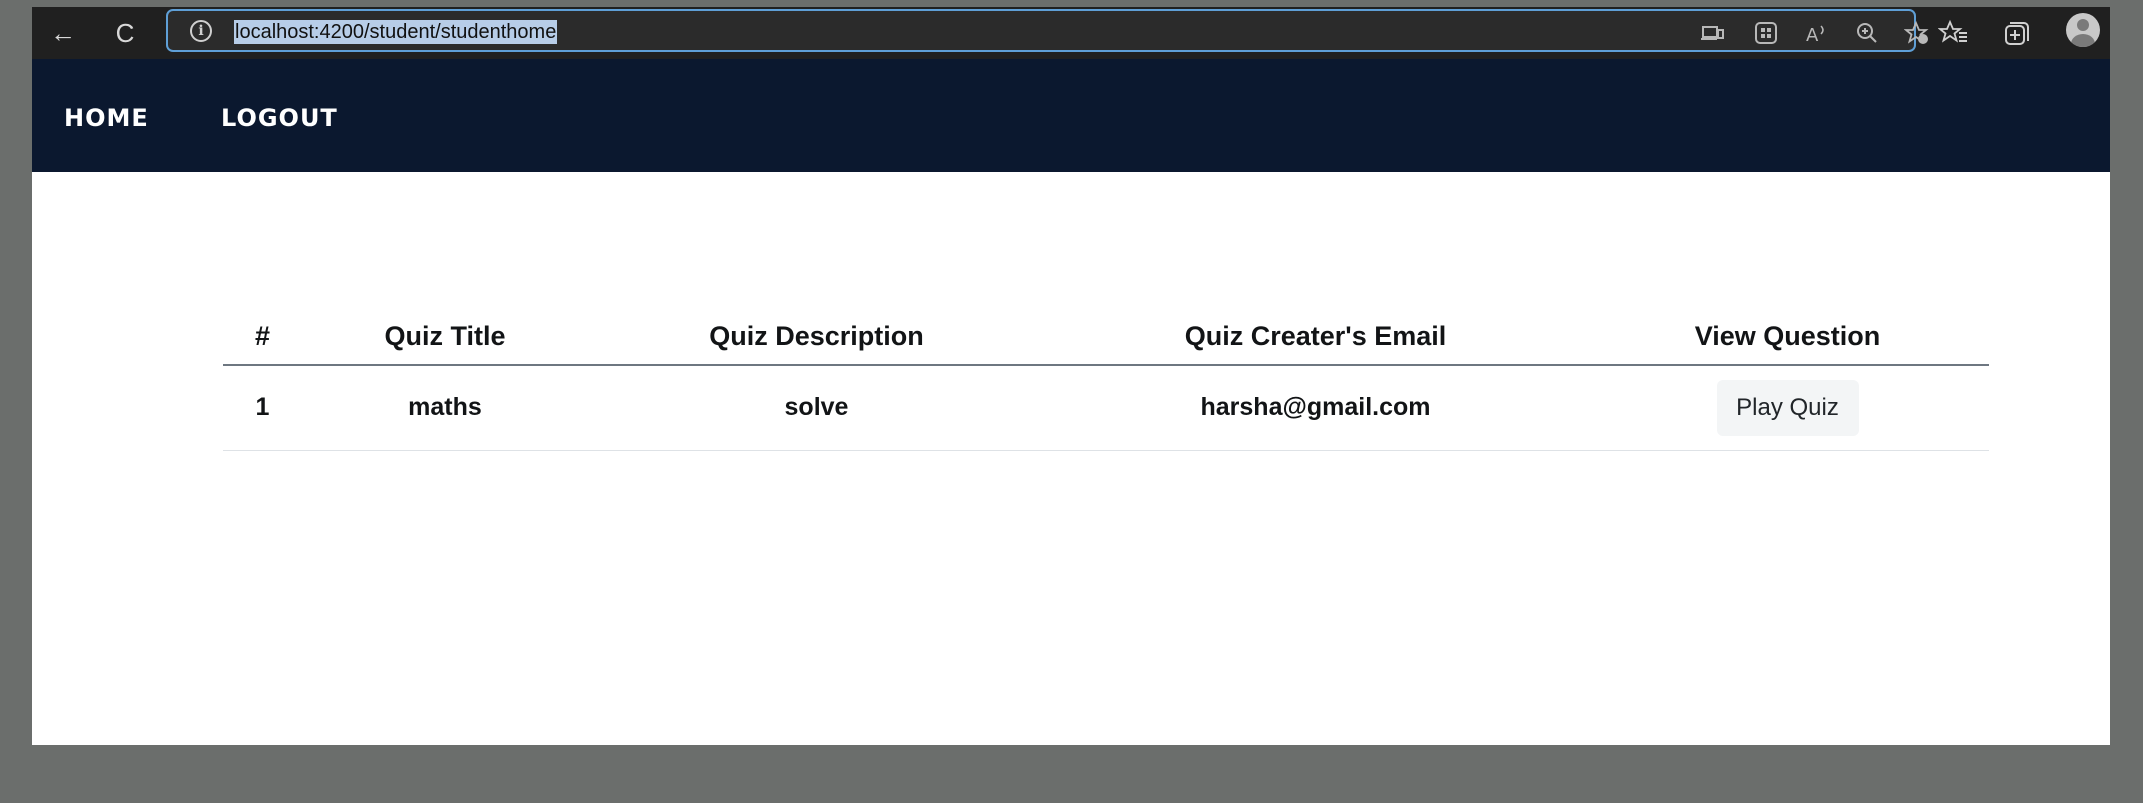 The height and width of the screenshot is (803, 2143). I want to click on address-bar: i localhost:4200/student/studenthome A, so click(1047, 30).